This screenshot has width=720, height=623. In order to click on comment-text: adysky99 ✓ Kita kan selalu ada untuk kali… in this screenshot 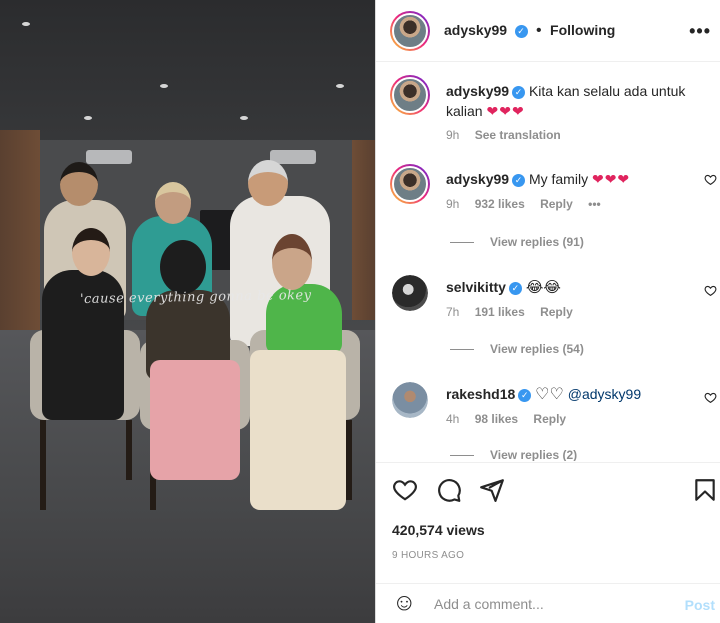, I will do `click(571, 101)`.